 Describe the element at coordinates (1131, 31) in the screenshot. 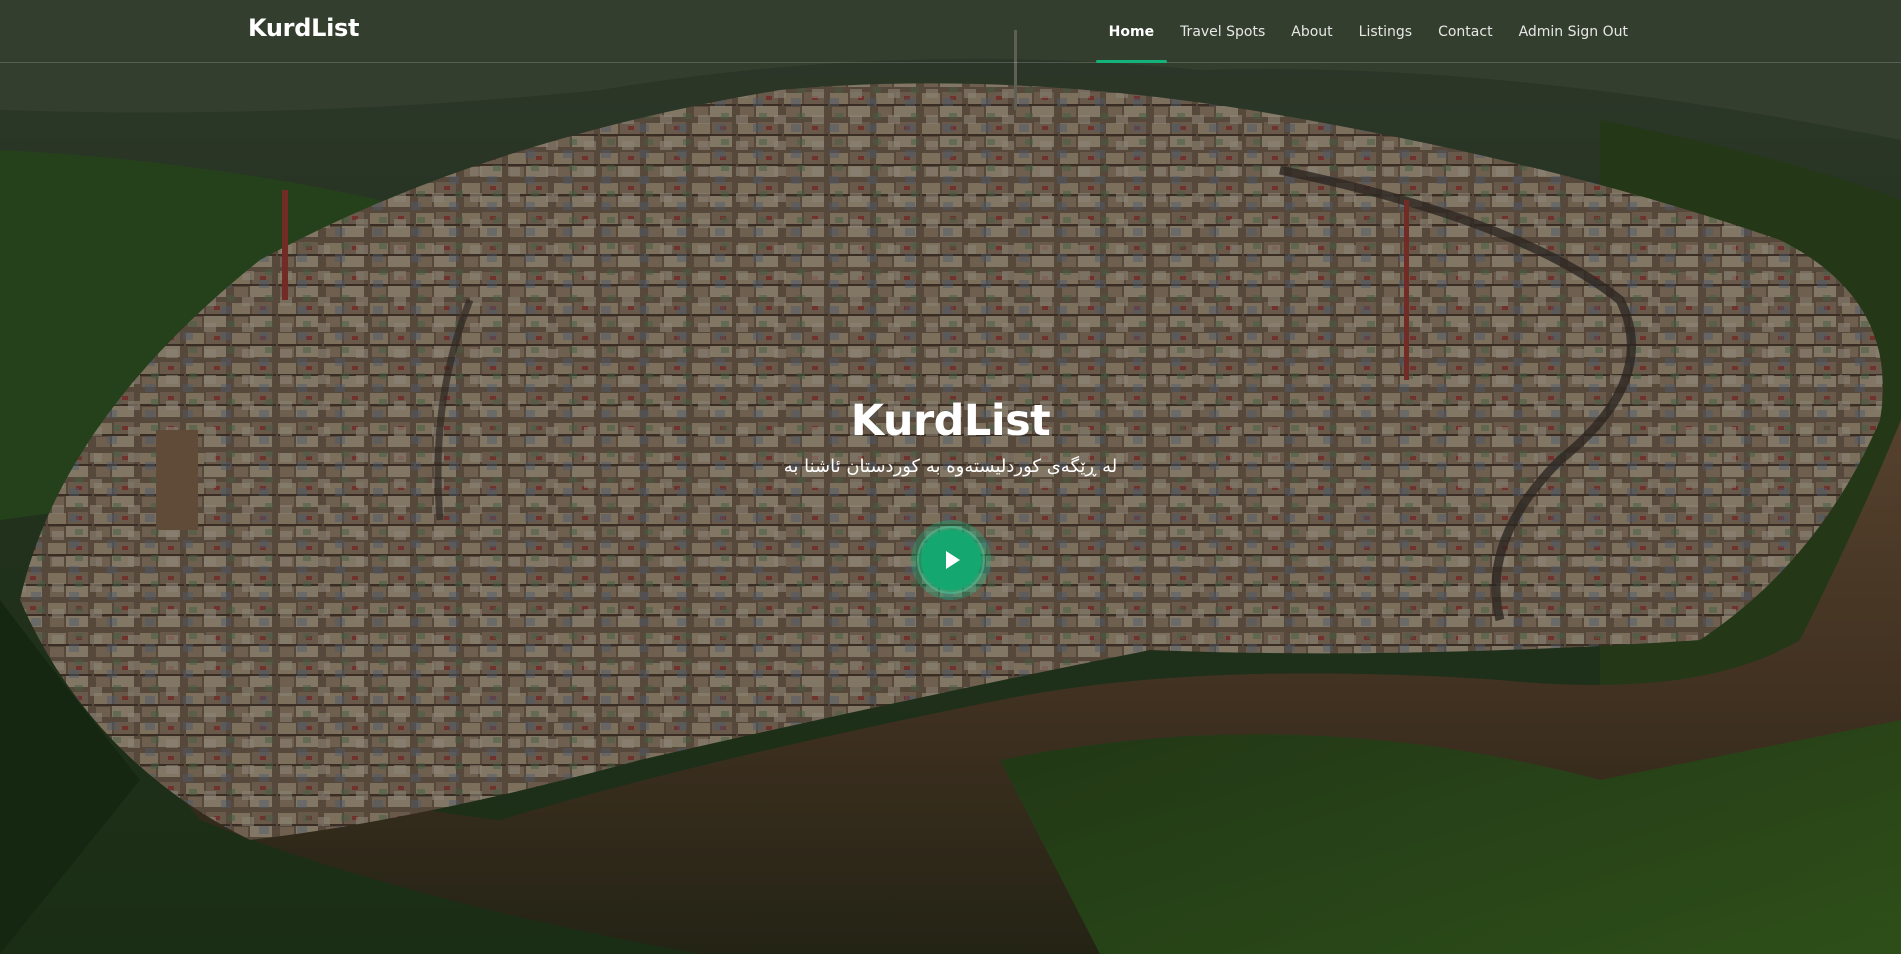

I see `nav-item-home: Home` at that location.